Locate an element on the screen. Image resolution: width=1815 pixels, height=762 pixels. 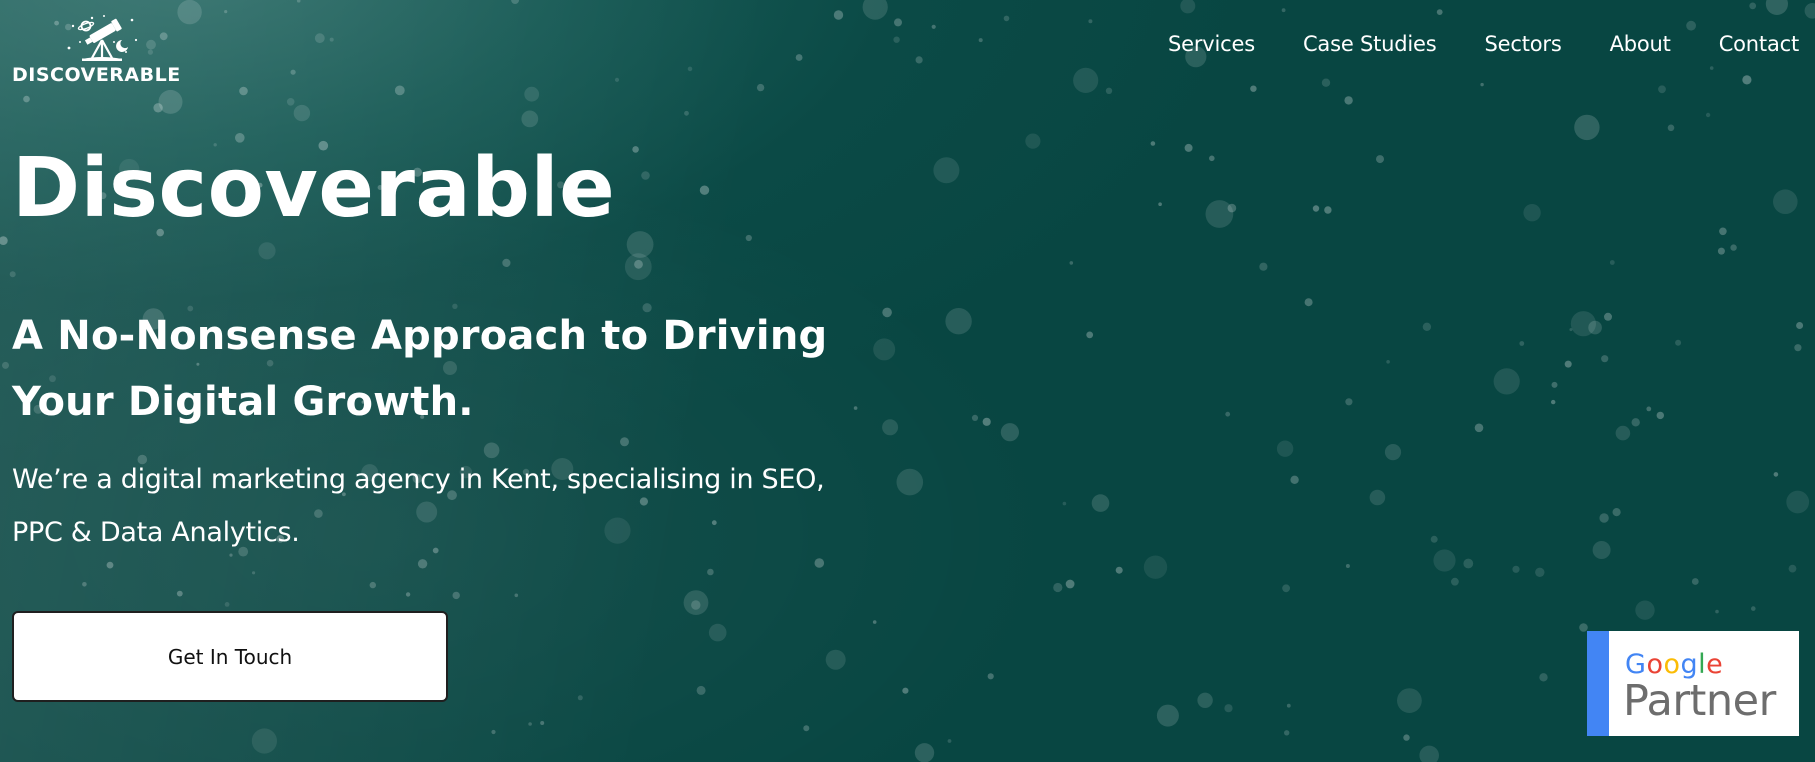
logo-link: DISCOVERABLE is located at coordinates (97, 49).